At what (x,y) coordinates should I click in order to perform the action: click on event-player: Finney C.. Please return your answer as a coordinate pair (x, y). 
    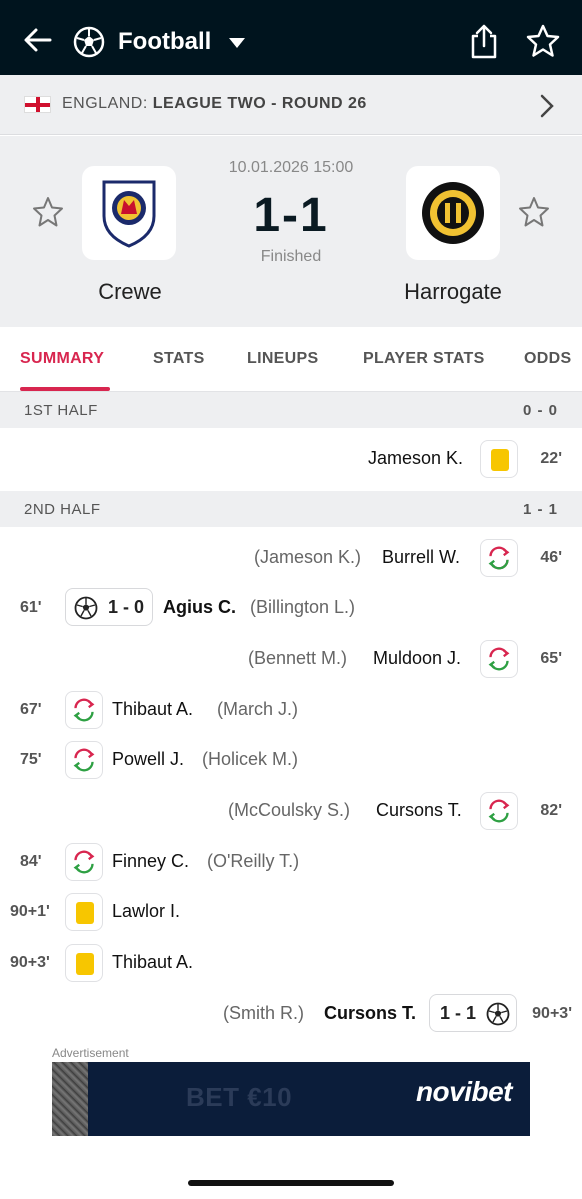
    Looking at the image, I should click on (151, 861).